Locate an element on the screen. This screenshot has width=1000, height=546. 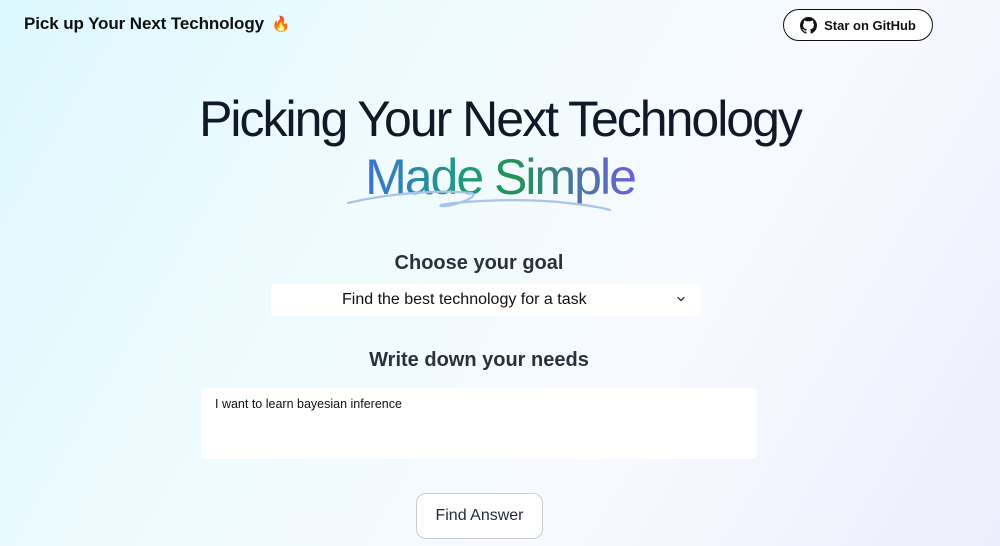
needs-heading: Write down your needs is located at coordinates (479, 360).